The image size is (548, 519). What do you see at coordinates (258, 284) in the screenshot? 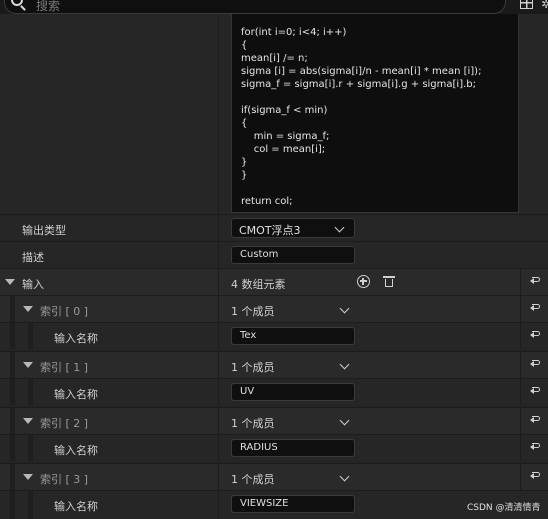
I see `inputs-count: 4 数组元素` at bounding box center [258, 284].